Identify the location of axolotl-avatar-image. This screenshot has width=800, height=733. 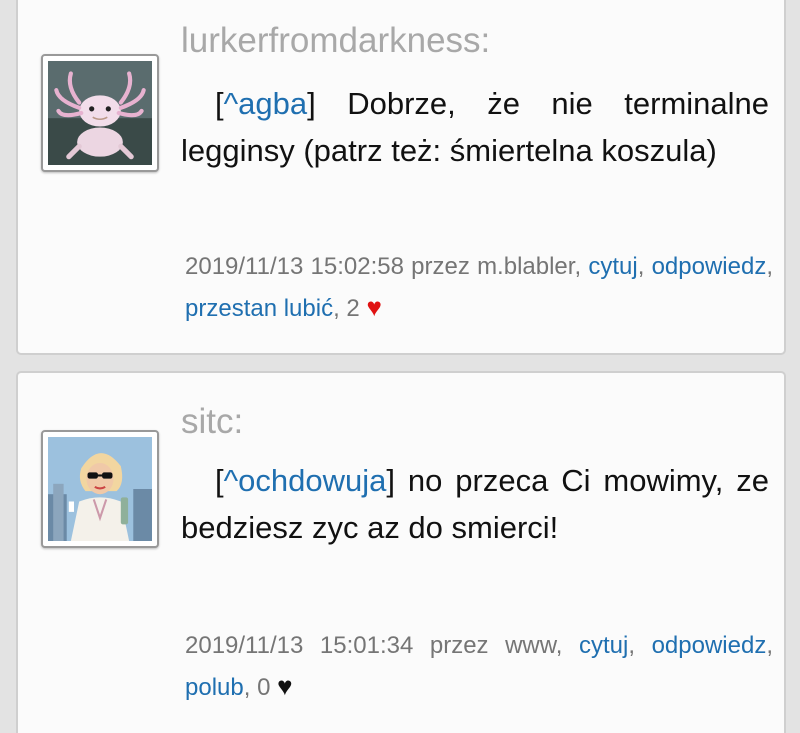
(100, 113).